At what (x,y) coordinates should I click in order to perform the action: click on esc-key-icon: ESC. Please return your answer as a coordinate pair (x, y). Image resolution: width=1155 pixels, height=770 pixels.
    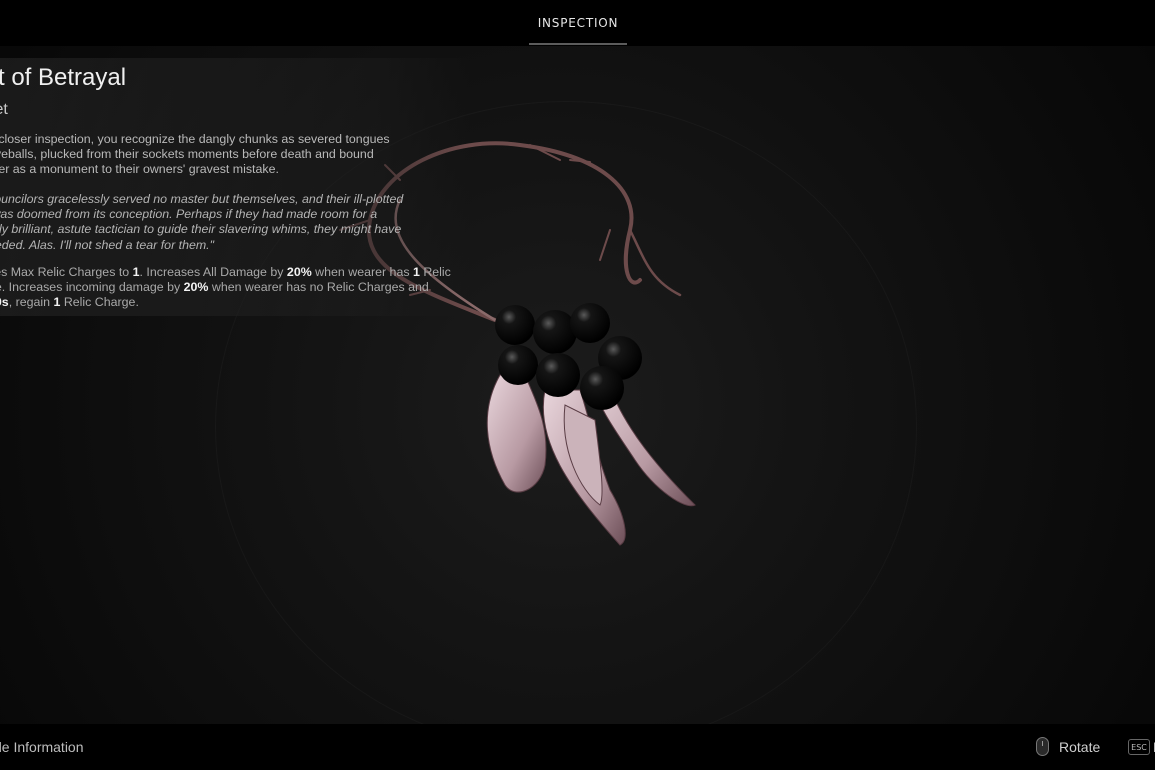
    Looking at the image, I should click on (1139, 747).